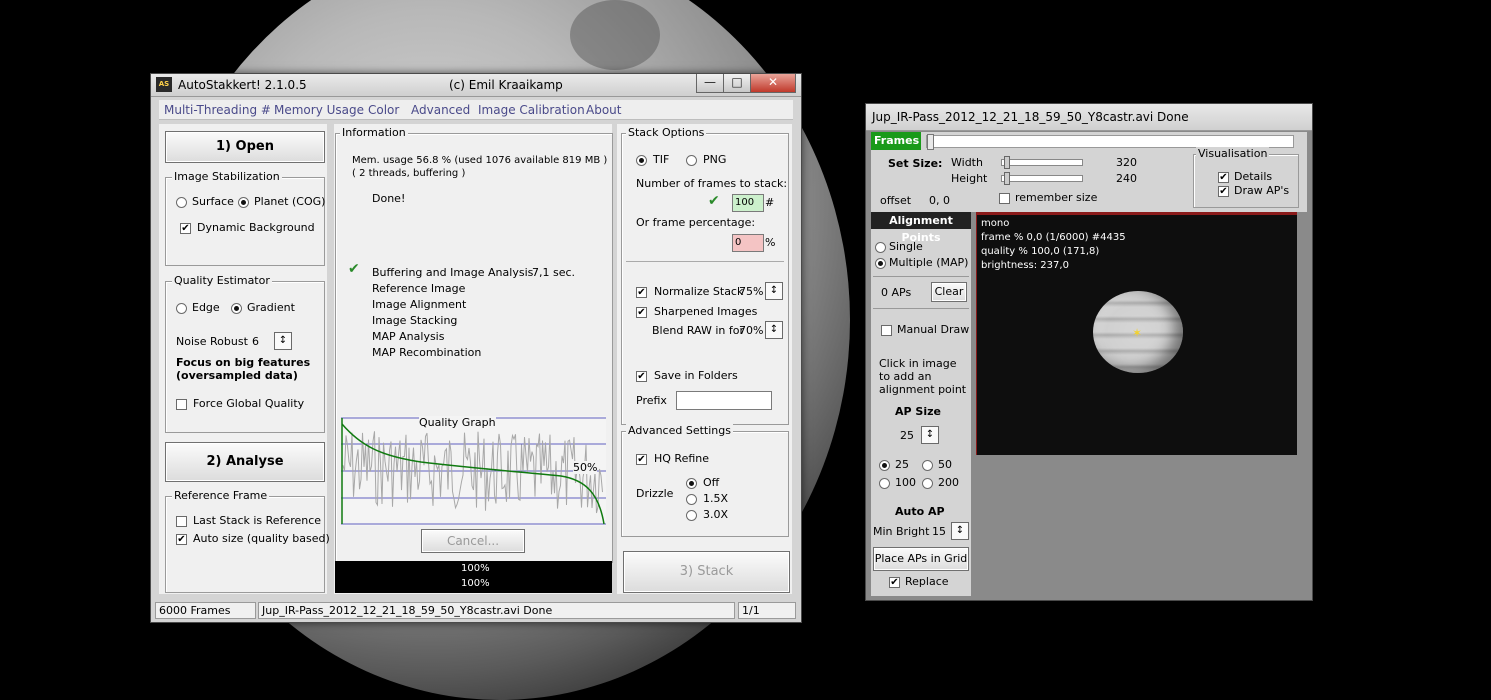 The image size is (1491, 700). Describe the element at coordinates (1233, 153) in the screenshot. I see `visualisation-label: Visualisation` at that location.